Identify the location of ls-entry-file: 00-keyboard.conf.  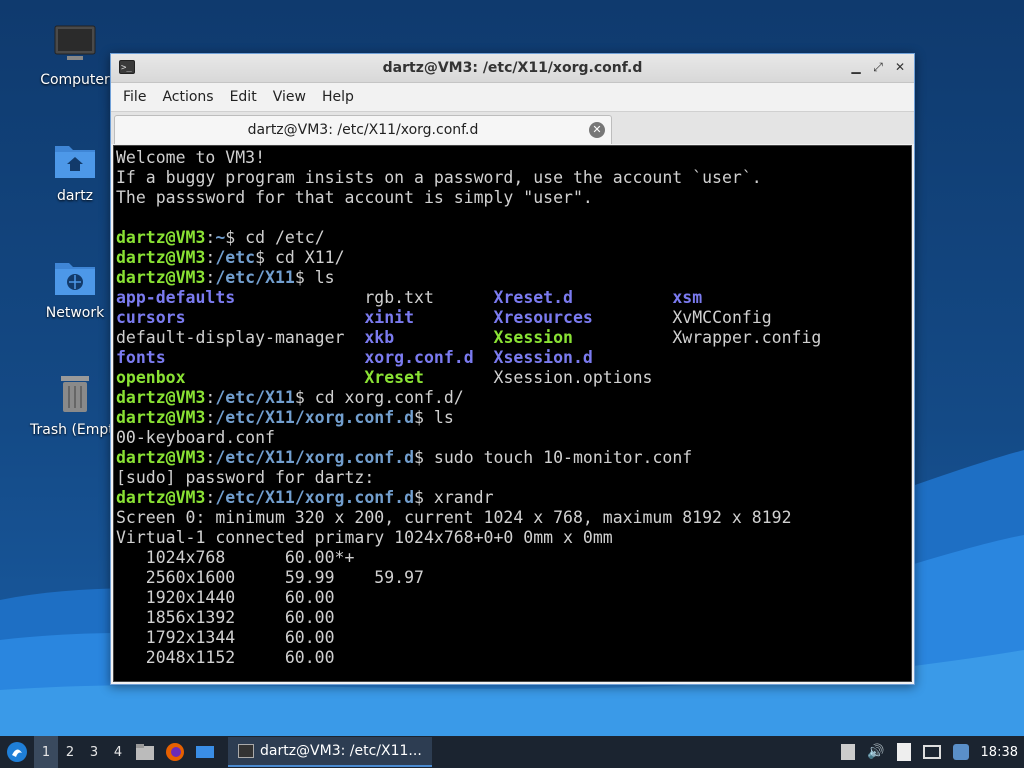
(195, 437).